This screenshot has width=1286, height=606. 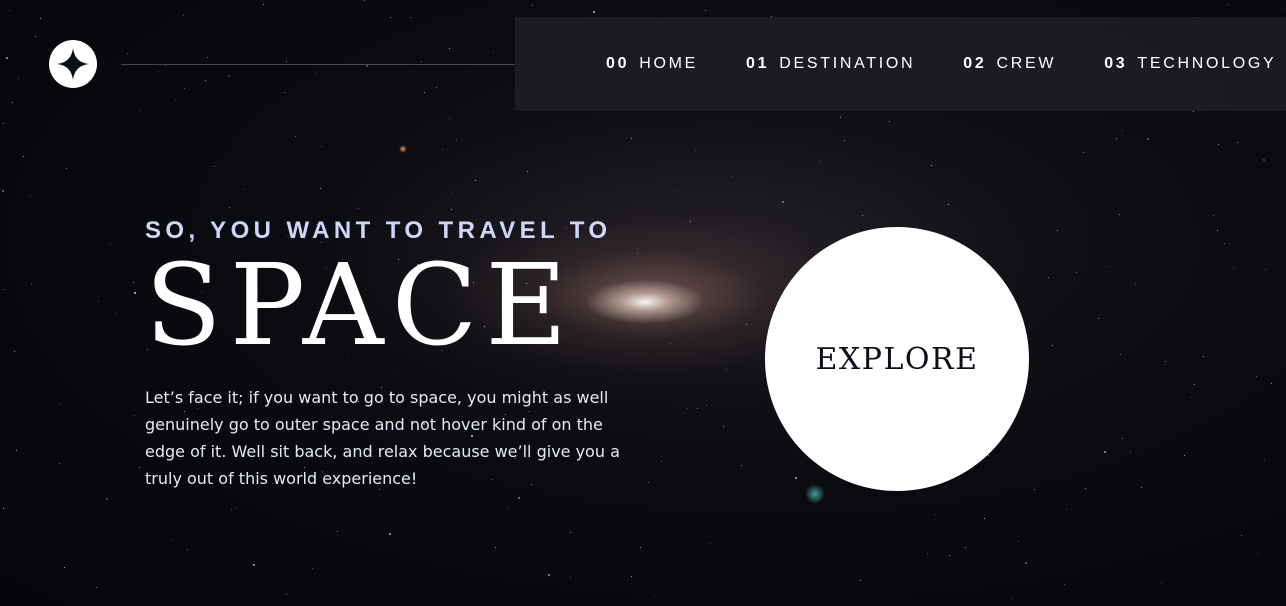 What do you see at coordinates (652, 64) in the screenshot?
I see `nav-item-home: 00 HOME` at bounding box center [652, 64].